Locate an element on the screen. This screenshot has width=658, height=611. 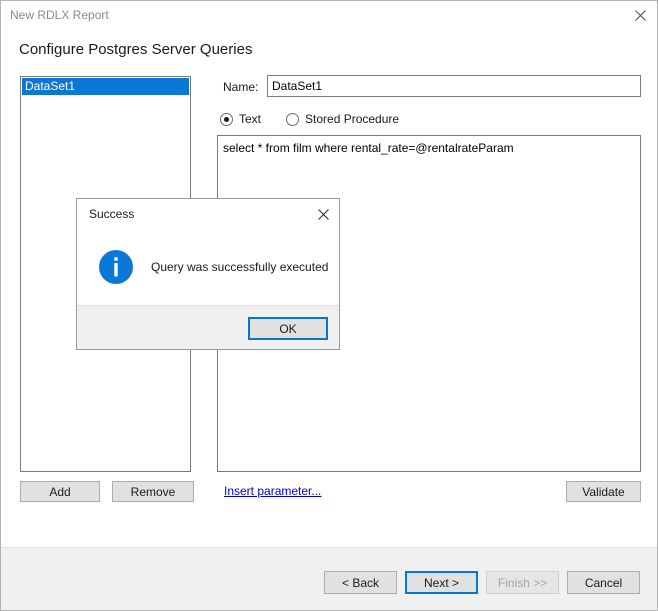
page-title: Configure Postgres Server Queries is located at coordinates (136, 49).